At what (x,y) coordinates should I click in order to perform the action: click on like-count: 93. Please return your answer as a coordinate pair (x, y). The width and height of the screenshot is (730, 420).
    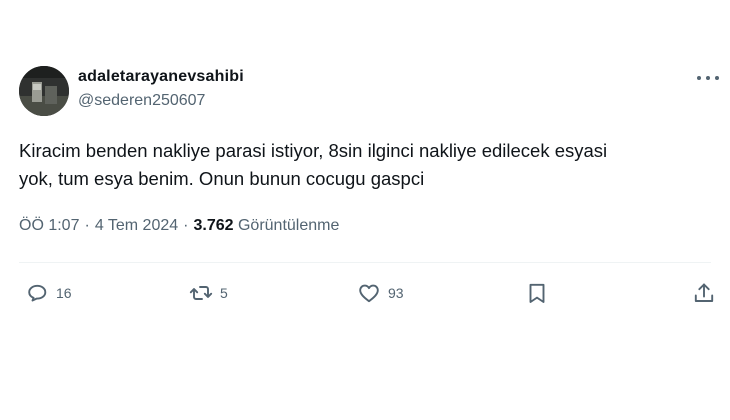
    Looking at the image, I should click on (396, 293).